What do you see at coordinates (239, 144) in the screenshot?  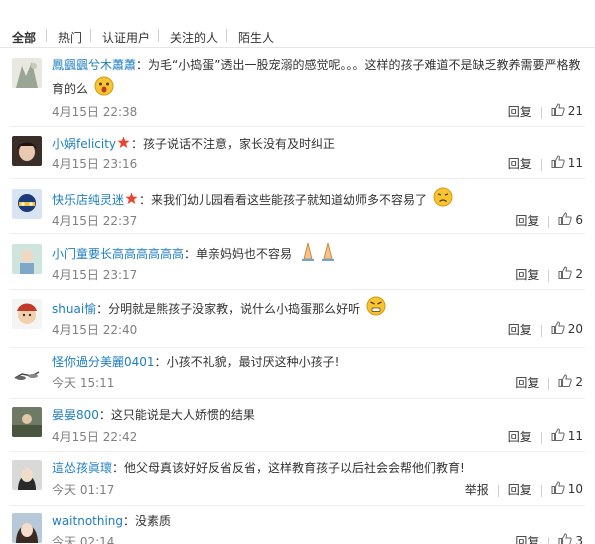 I see `comment-text: 孩子说话不注意，家长没有及时纠正` at bounding box center [239, 144].